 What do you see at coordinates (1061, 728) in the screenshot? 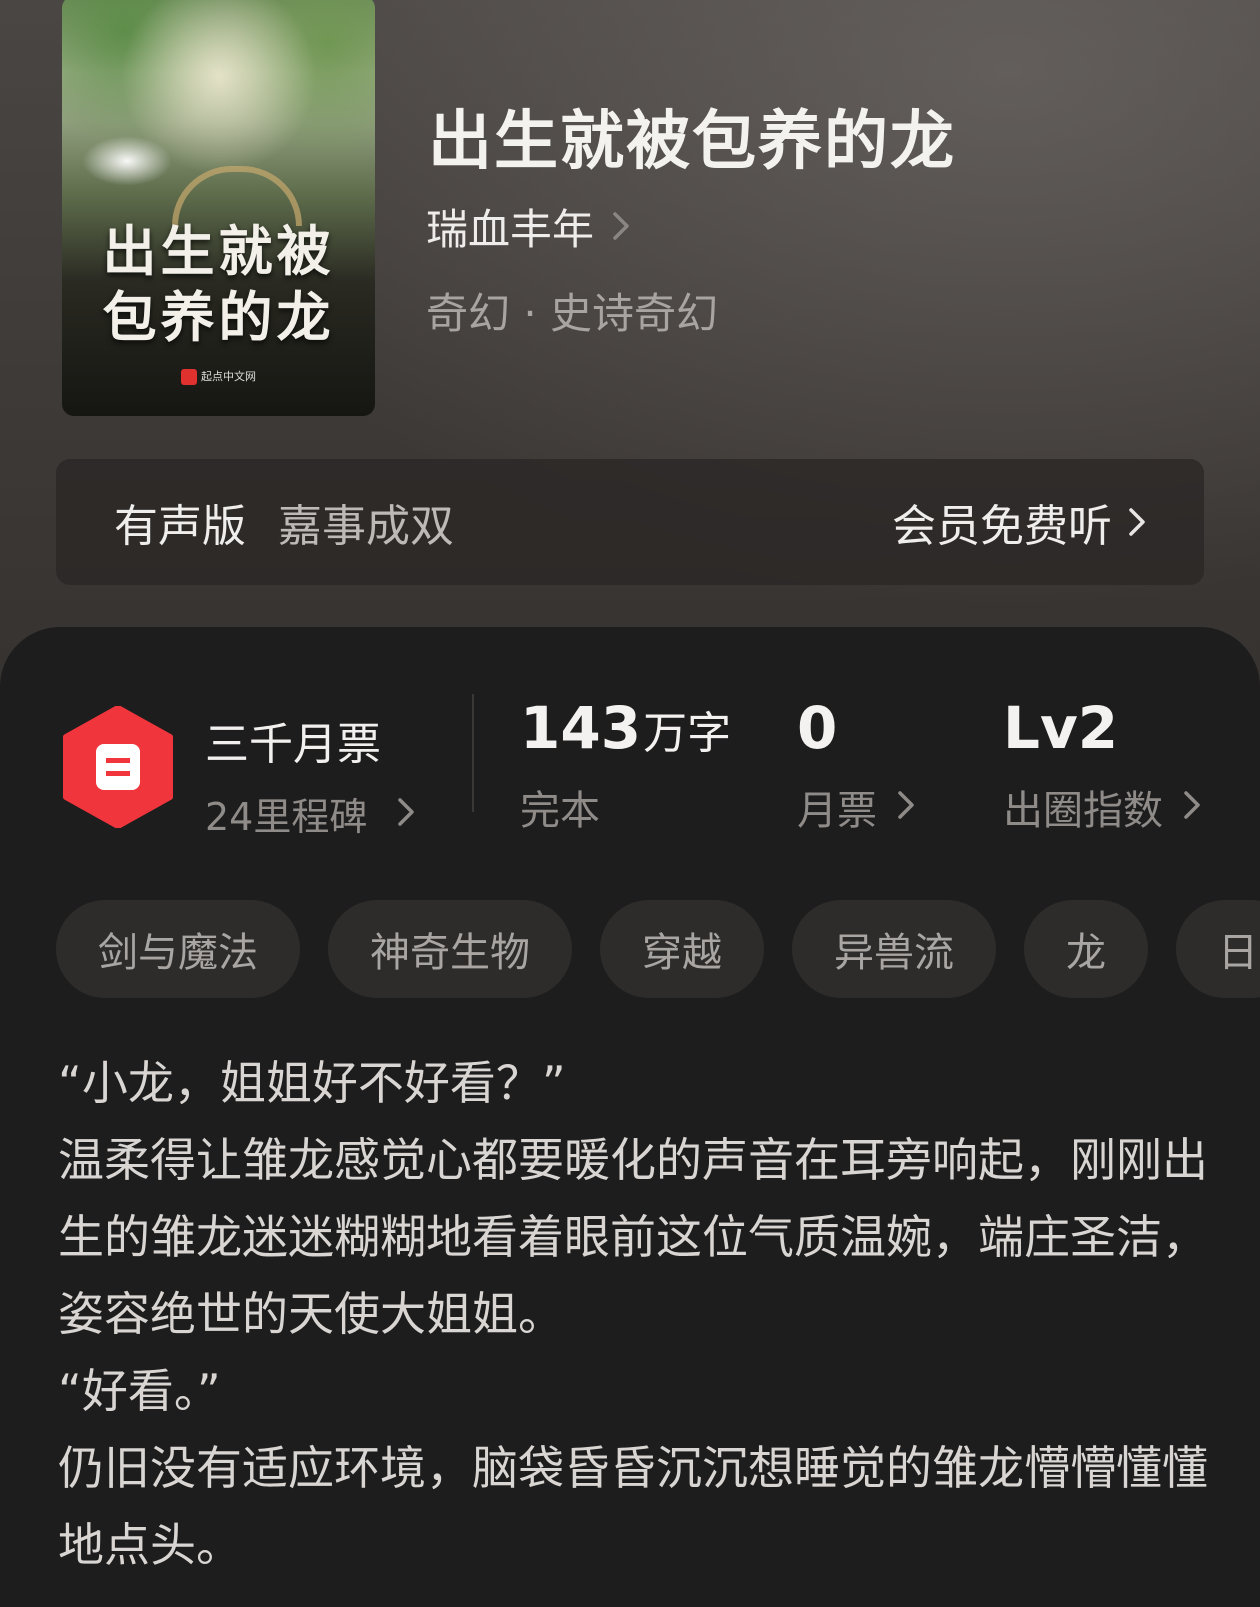
I see `popularity-level-value: Lv2` at bounding box center [1061, 728].